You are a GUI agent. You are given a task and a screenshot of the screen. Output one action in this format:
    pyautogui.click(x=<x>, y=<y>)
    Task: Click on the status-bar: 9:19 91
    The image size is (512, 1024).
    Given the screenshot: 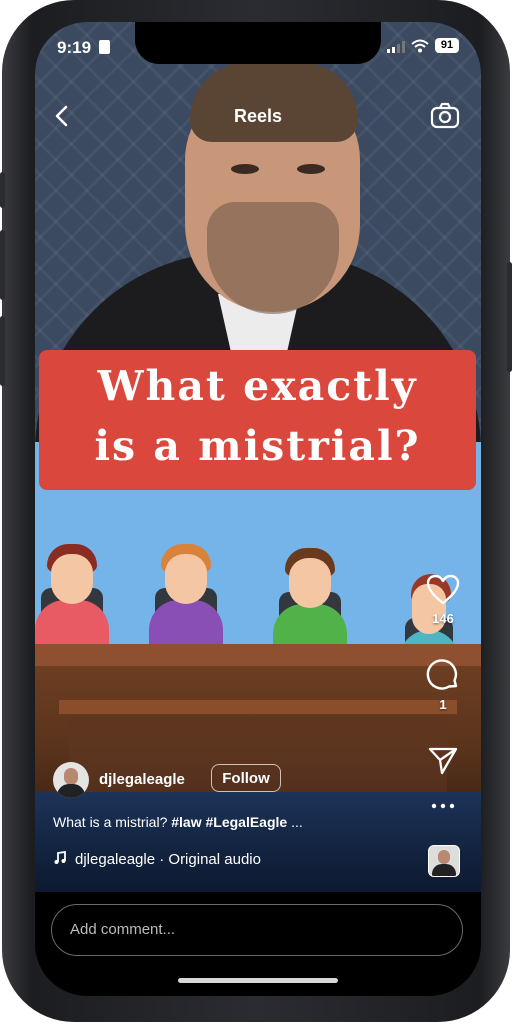 What is the action you would take?
    pyautogui.click(x=258, y=43)
    